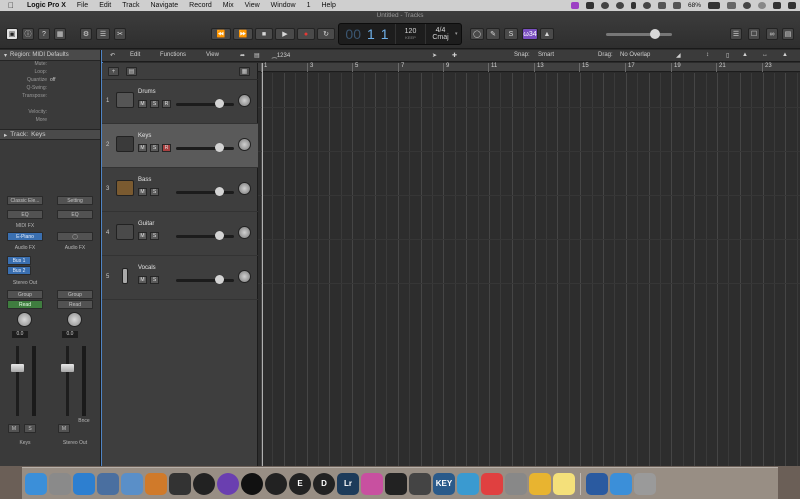  Describe the element at coordinates (17, 368) in the screenshot. I see `volume-fader-cap` at that location.